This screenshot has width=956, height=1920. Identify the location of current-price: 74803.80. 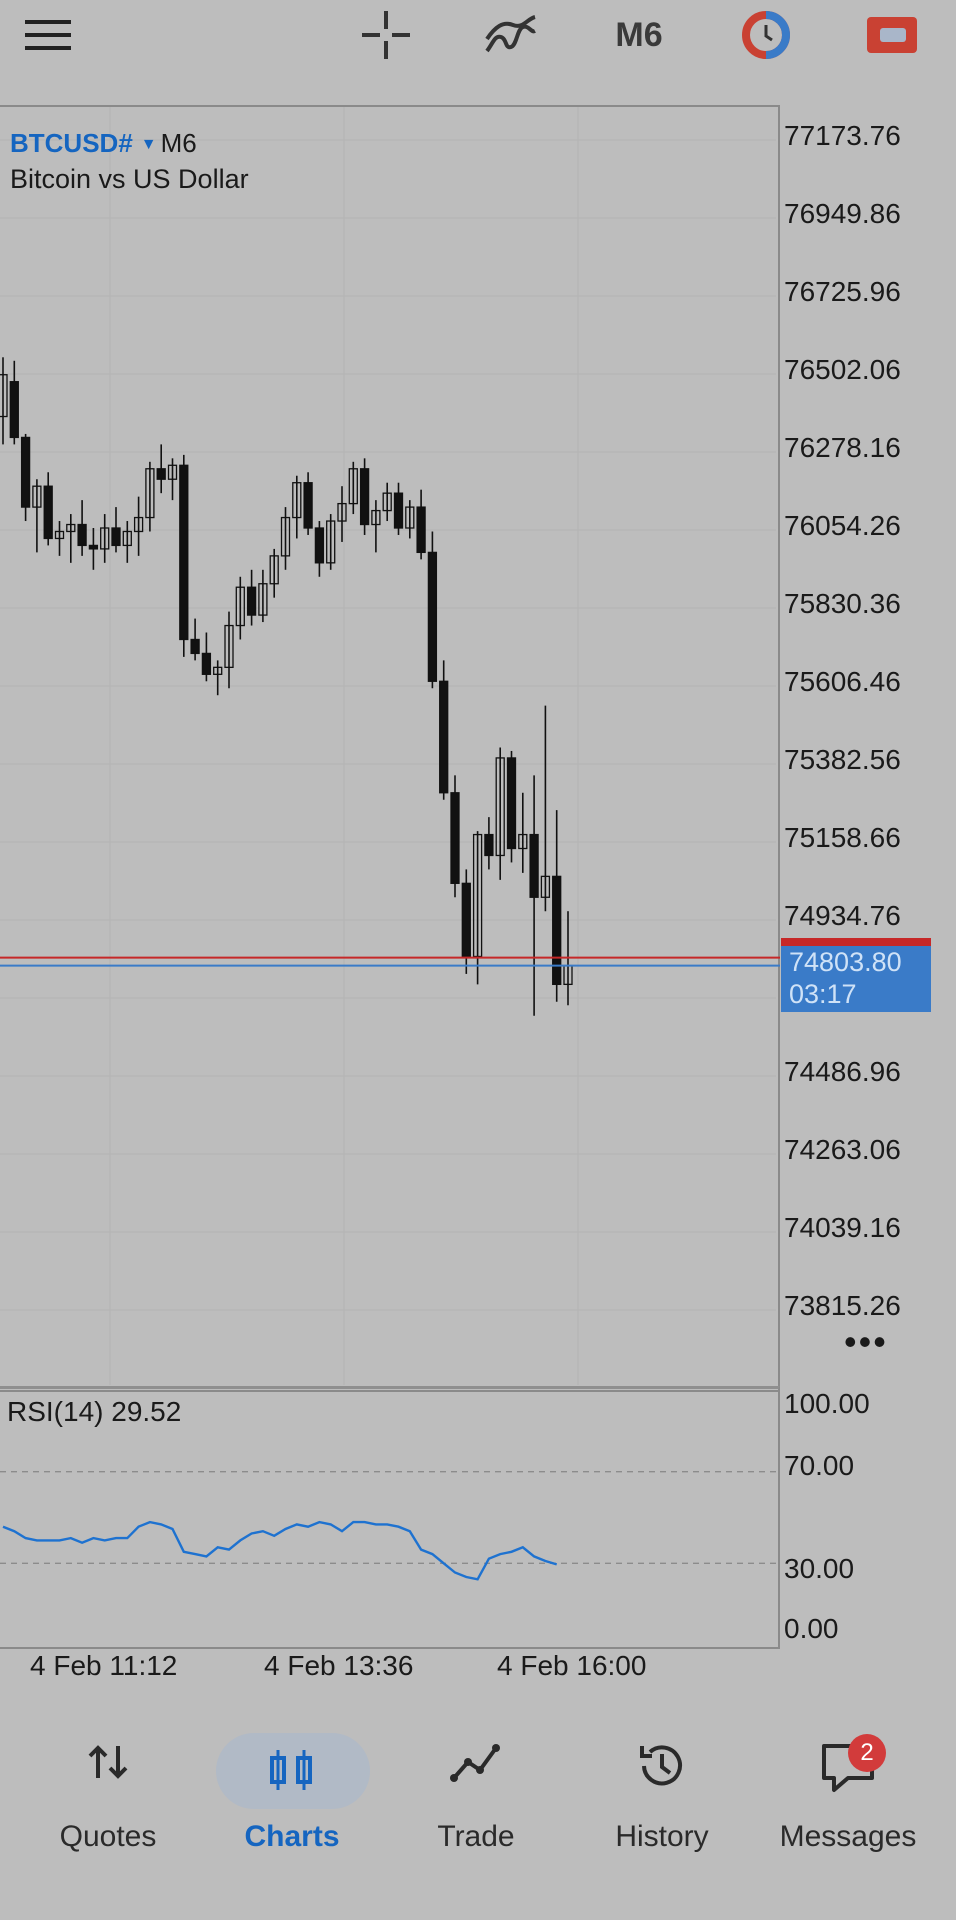
(845, 962).